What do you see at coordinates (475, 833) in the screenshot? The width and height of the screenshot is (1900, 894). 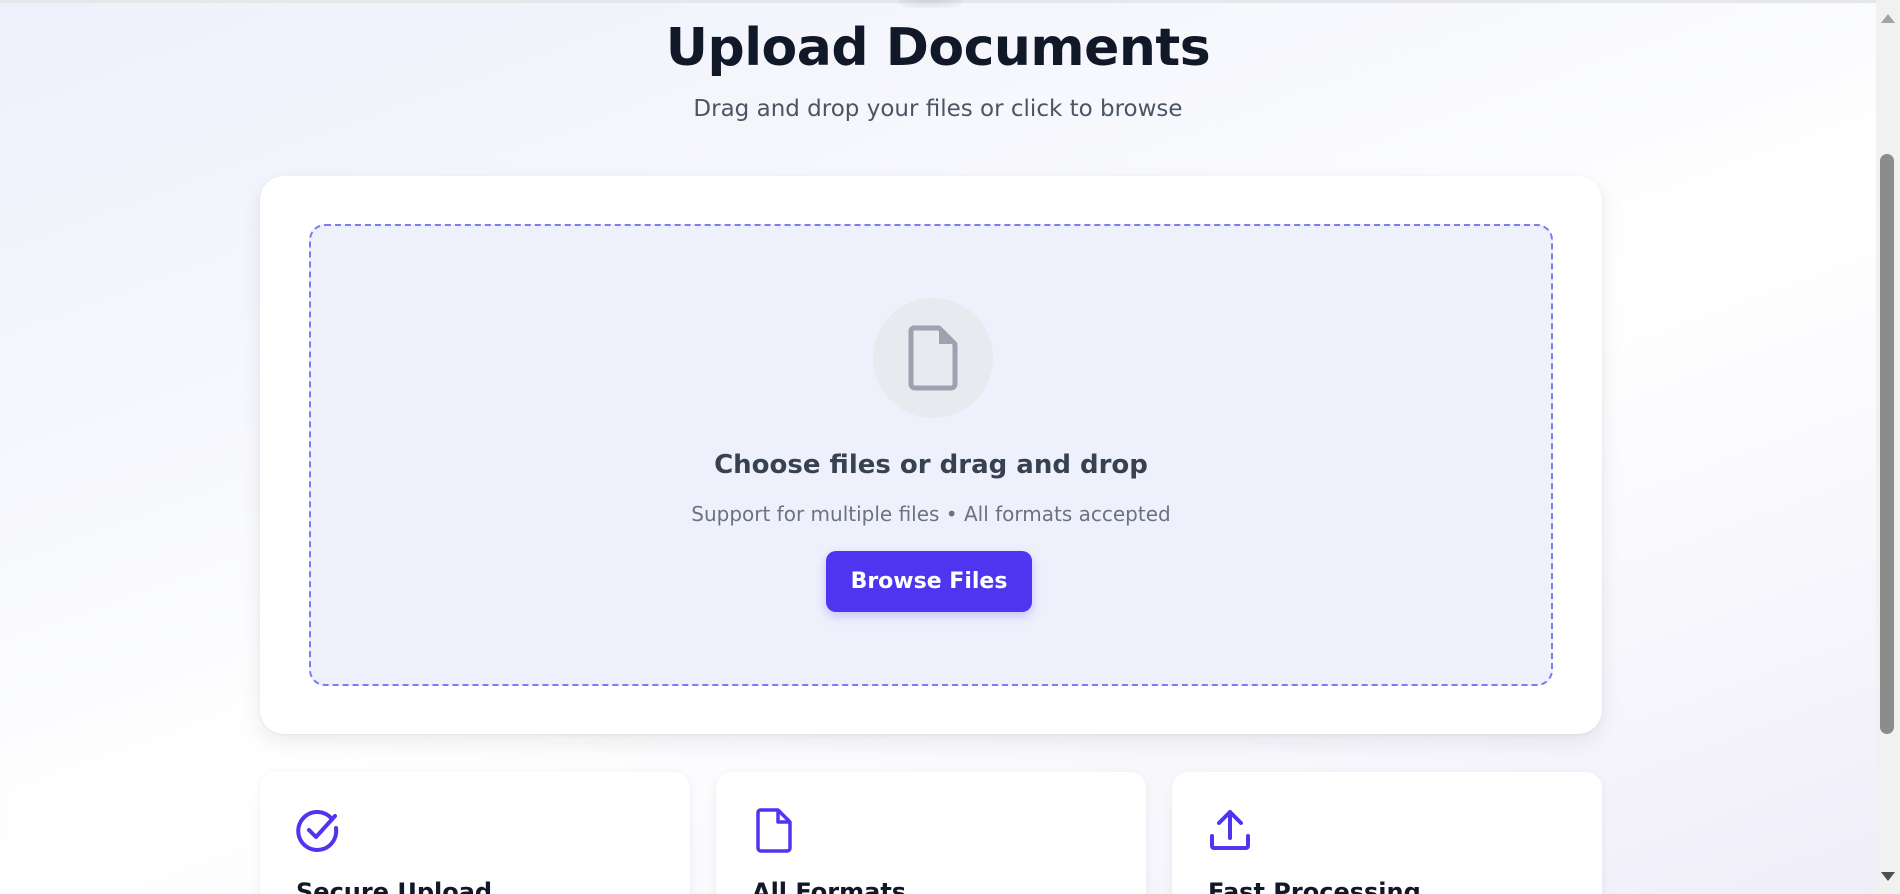 I see `feature-card-secure-upload: Secure Upload` at bounding box center [475, 833].